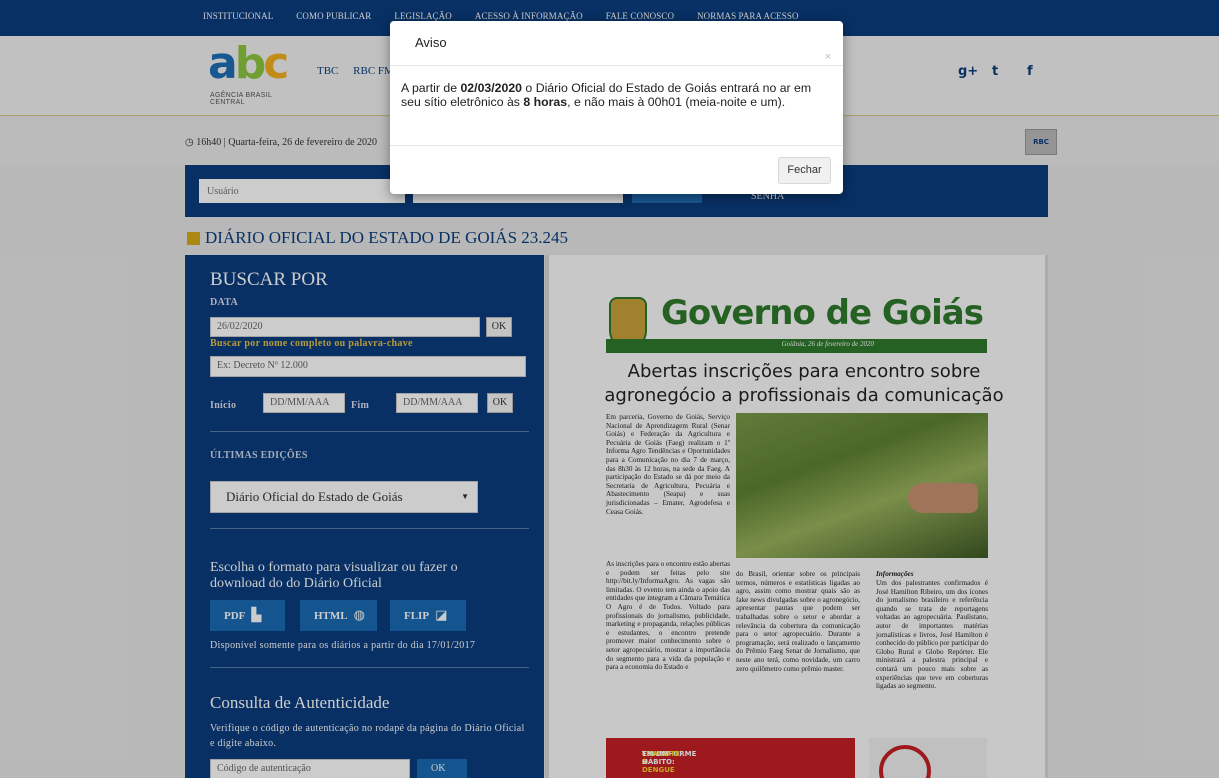  Describe the element at coordinates (804, 170) in the screenshot. I see `close-button: Fechar` at that location.